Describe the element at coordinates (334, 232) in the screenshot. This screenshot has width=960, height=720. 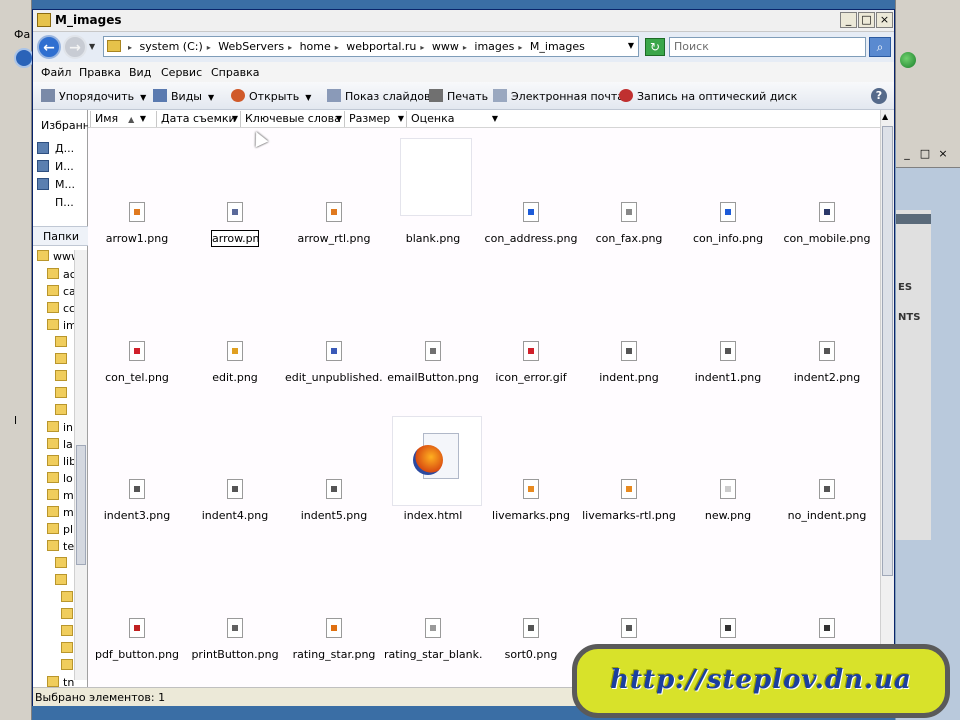
I see `file-item: arrow_rtl.png` at that location.